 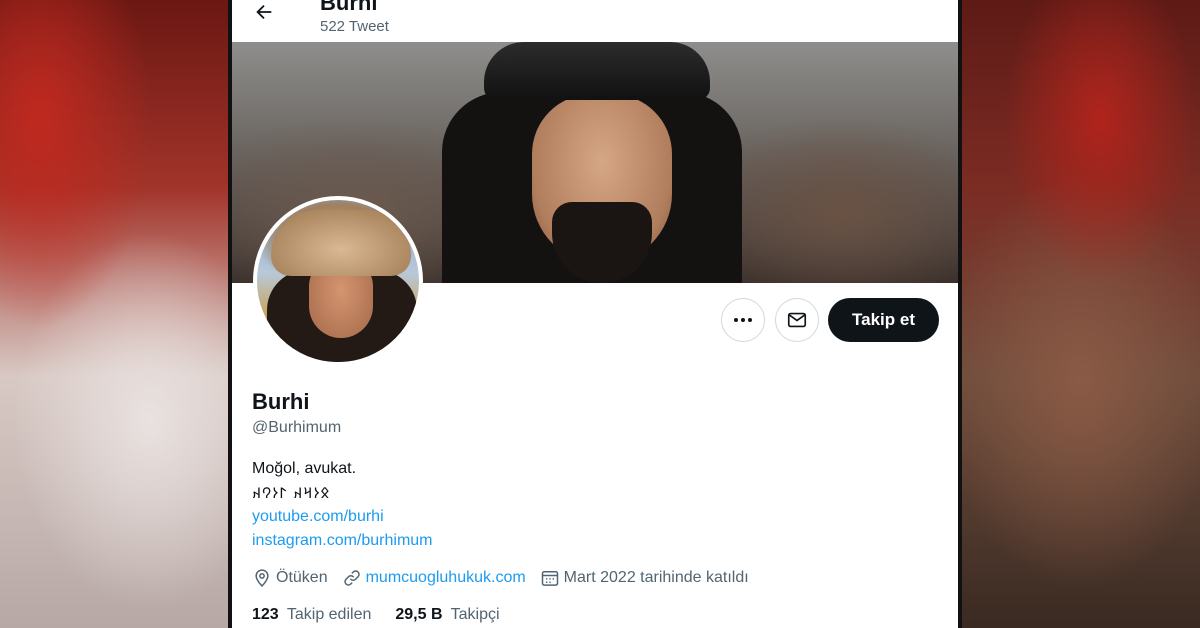 I want to click on back-button, so click(x=264, y=13).